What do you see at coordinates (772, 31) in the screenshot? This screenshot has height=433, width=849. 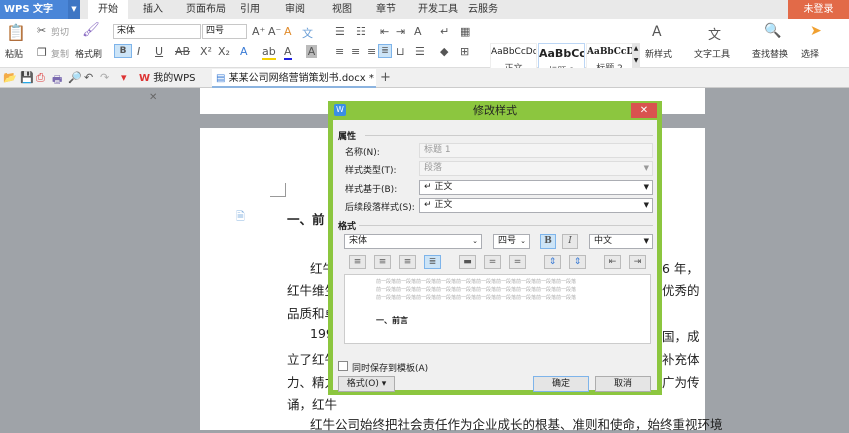 I see `find-replace-icon: 🔍` at bounding box center [772, 31].